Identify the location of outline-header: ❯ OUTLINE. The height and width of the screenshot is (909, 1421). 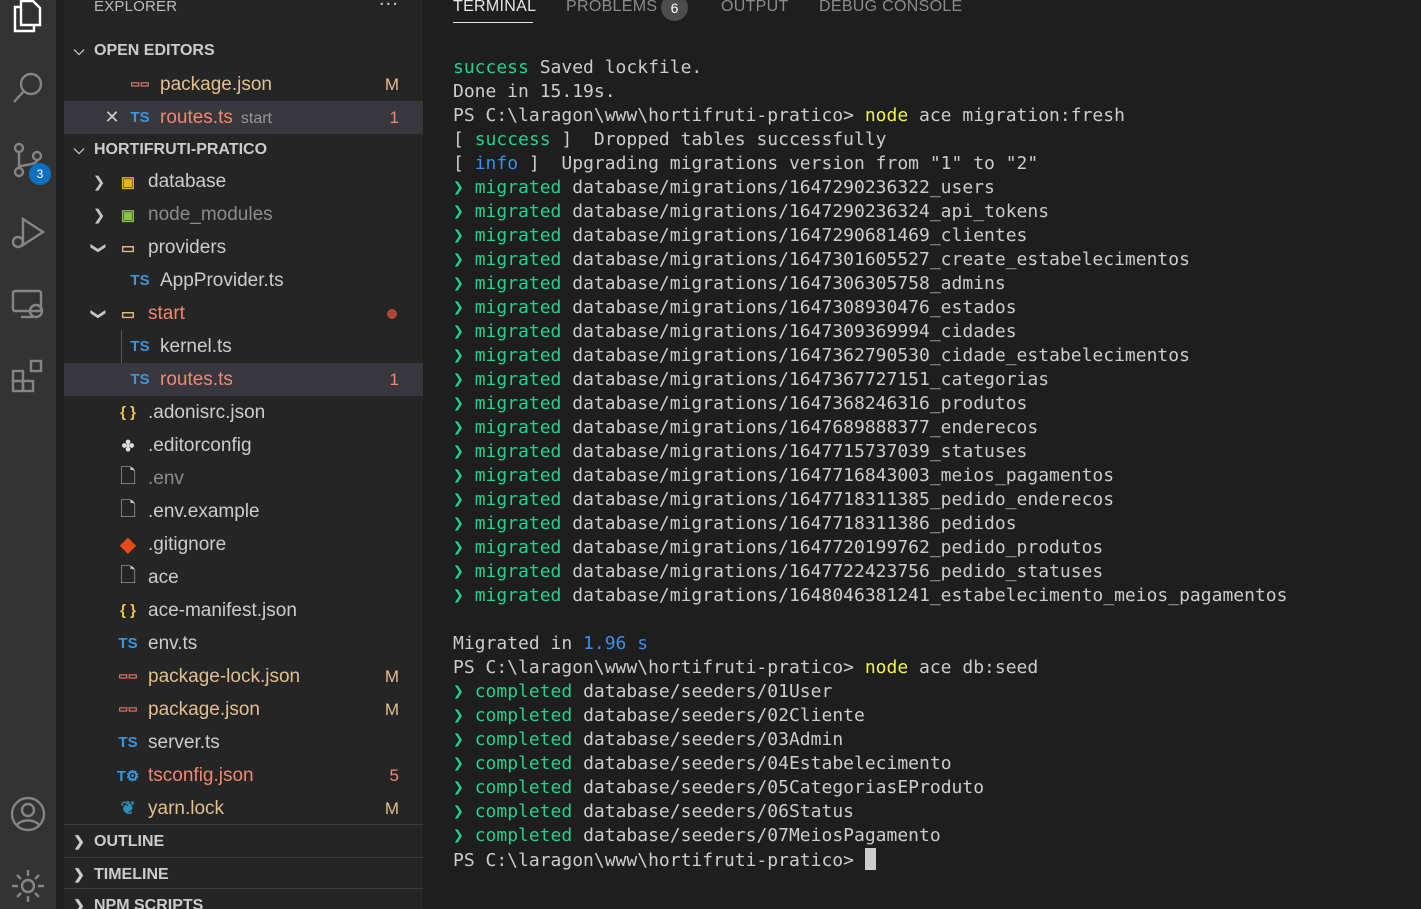
(243, 841).